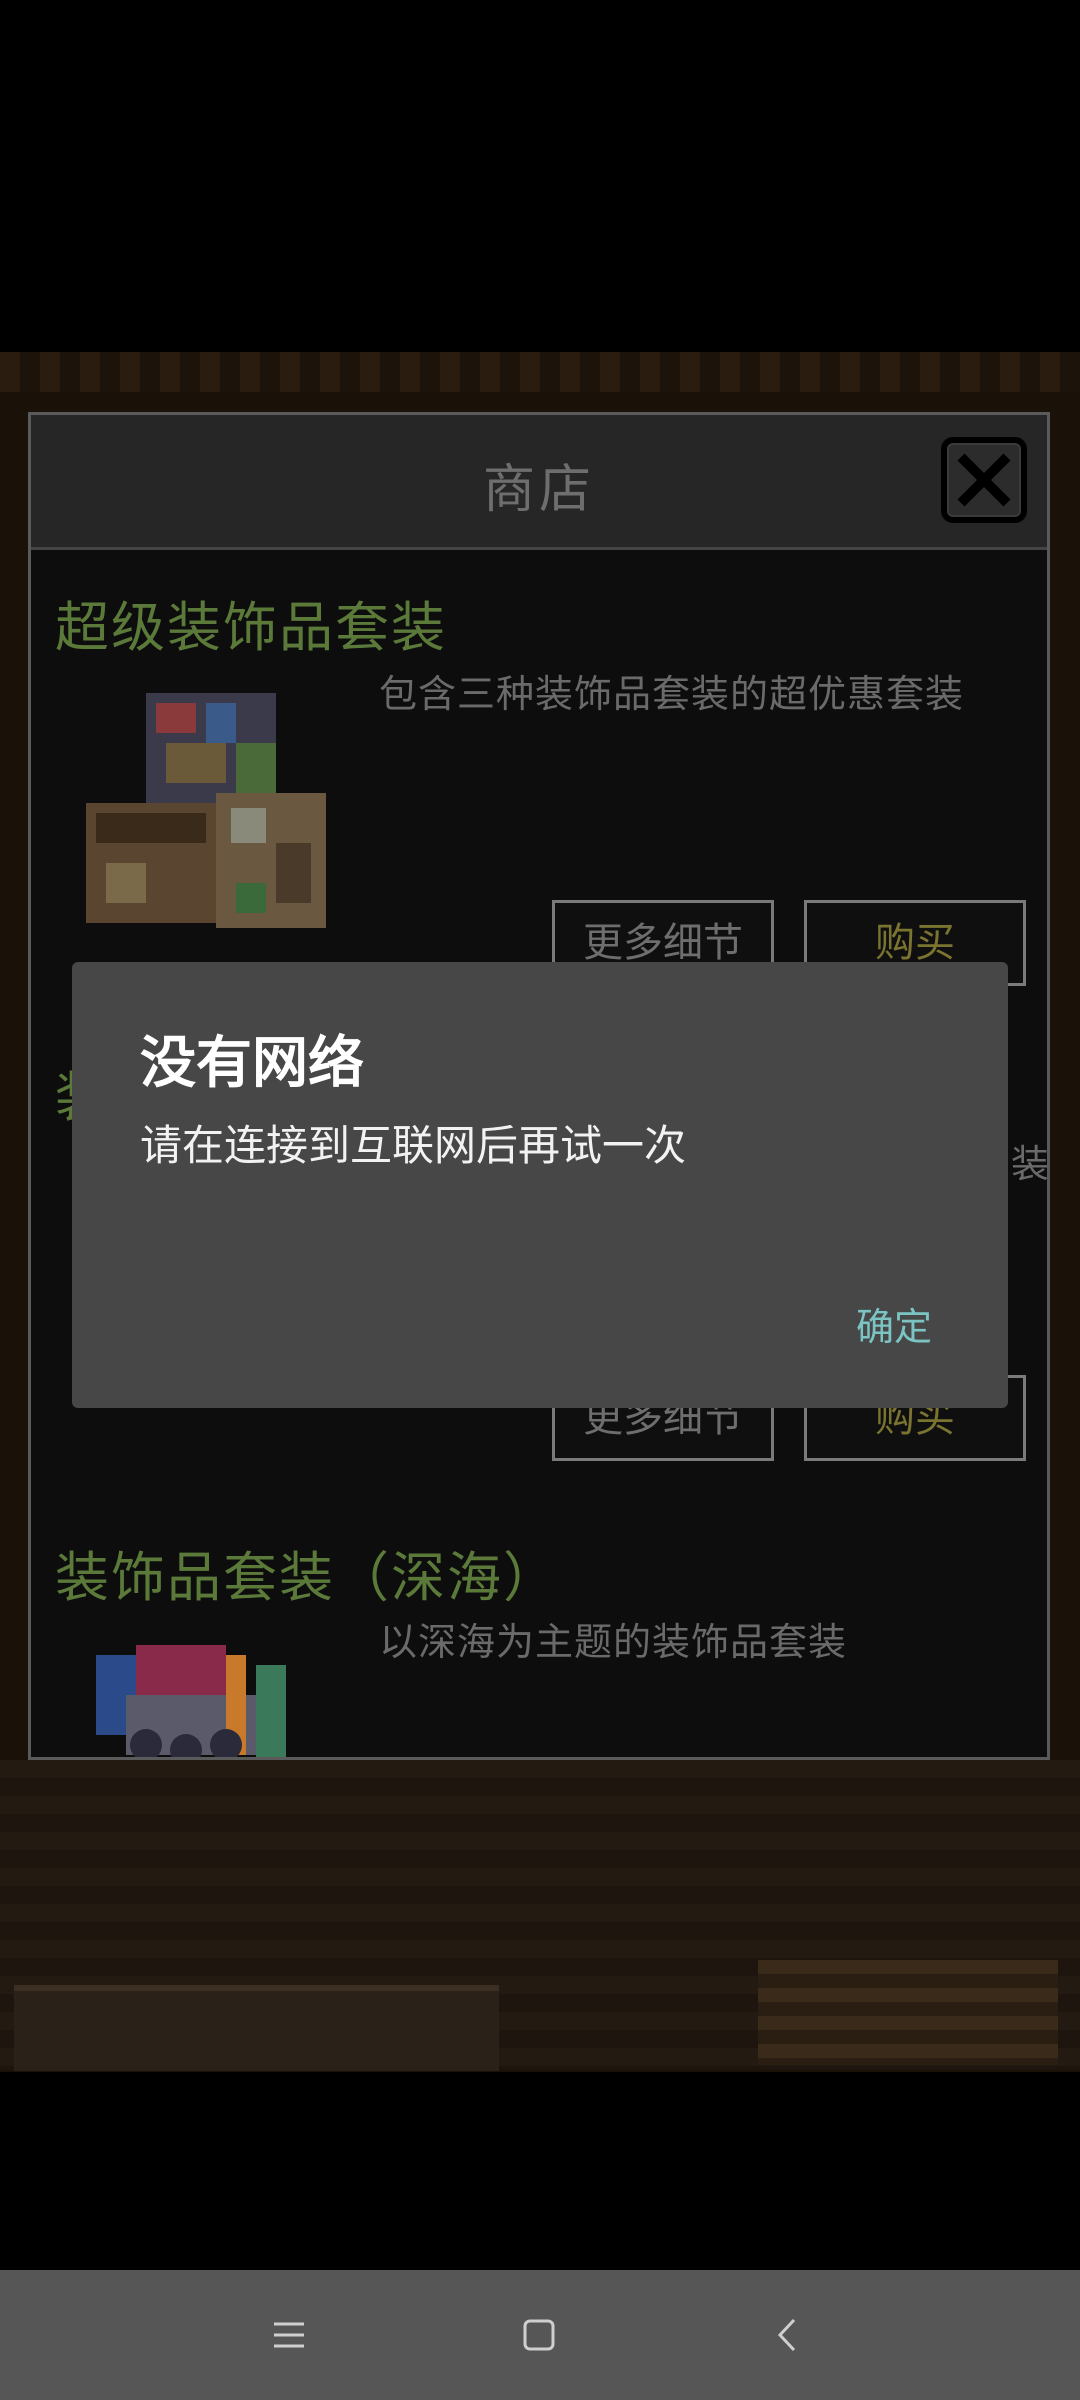 The height and width of the screenshot is (2400, 1080). I want to click on back-chevron-icon, so click(789, 2335).